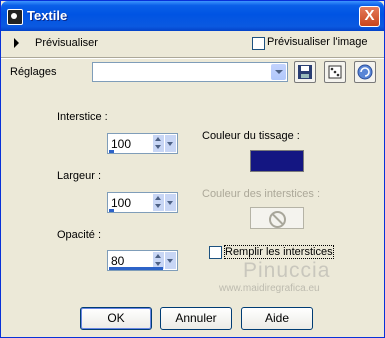 This screenshot has height=338, width=385. I want to click on interstice-slider, so click(111, 151).